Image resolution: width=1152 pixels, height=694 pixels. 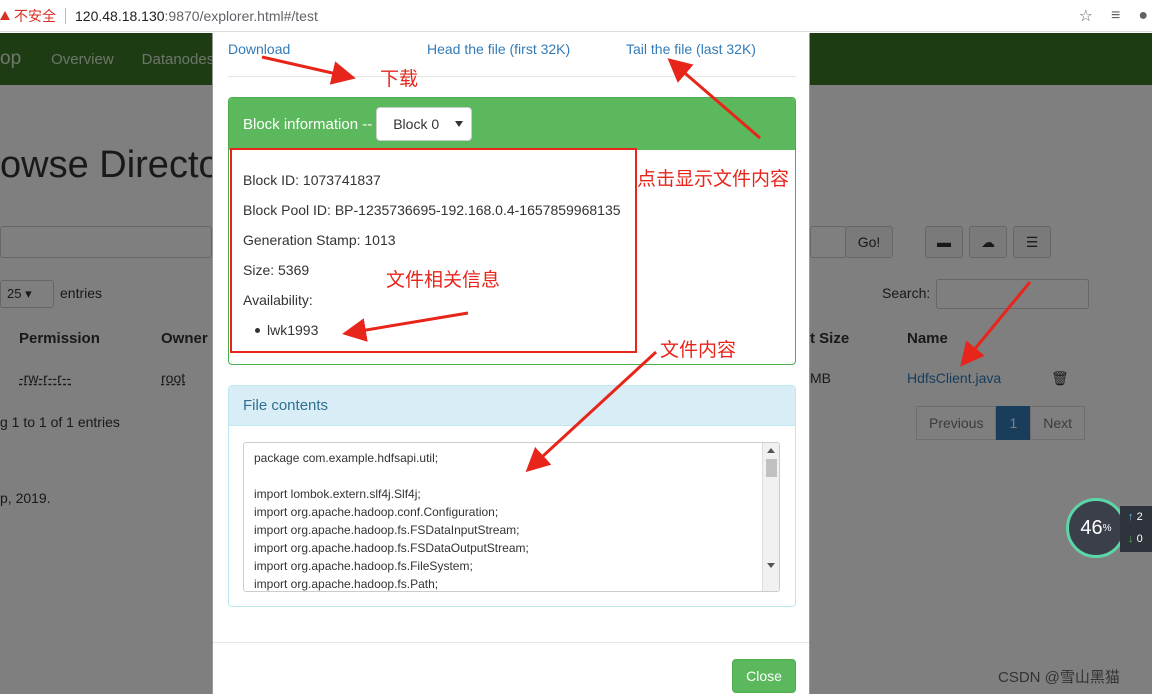 I want to click on network-speed: ↑ 2 ↓ 0, so click(x=1136, y=529).